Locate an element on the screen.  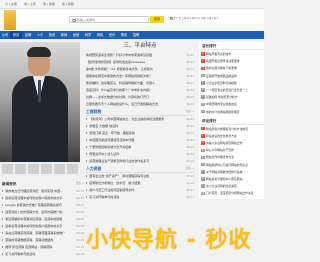
rank-item-text: 中公众号网站对于合作 is located at coordinates (220, 150).